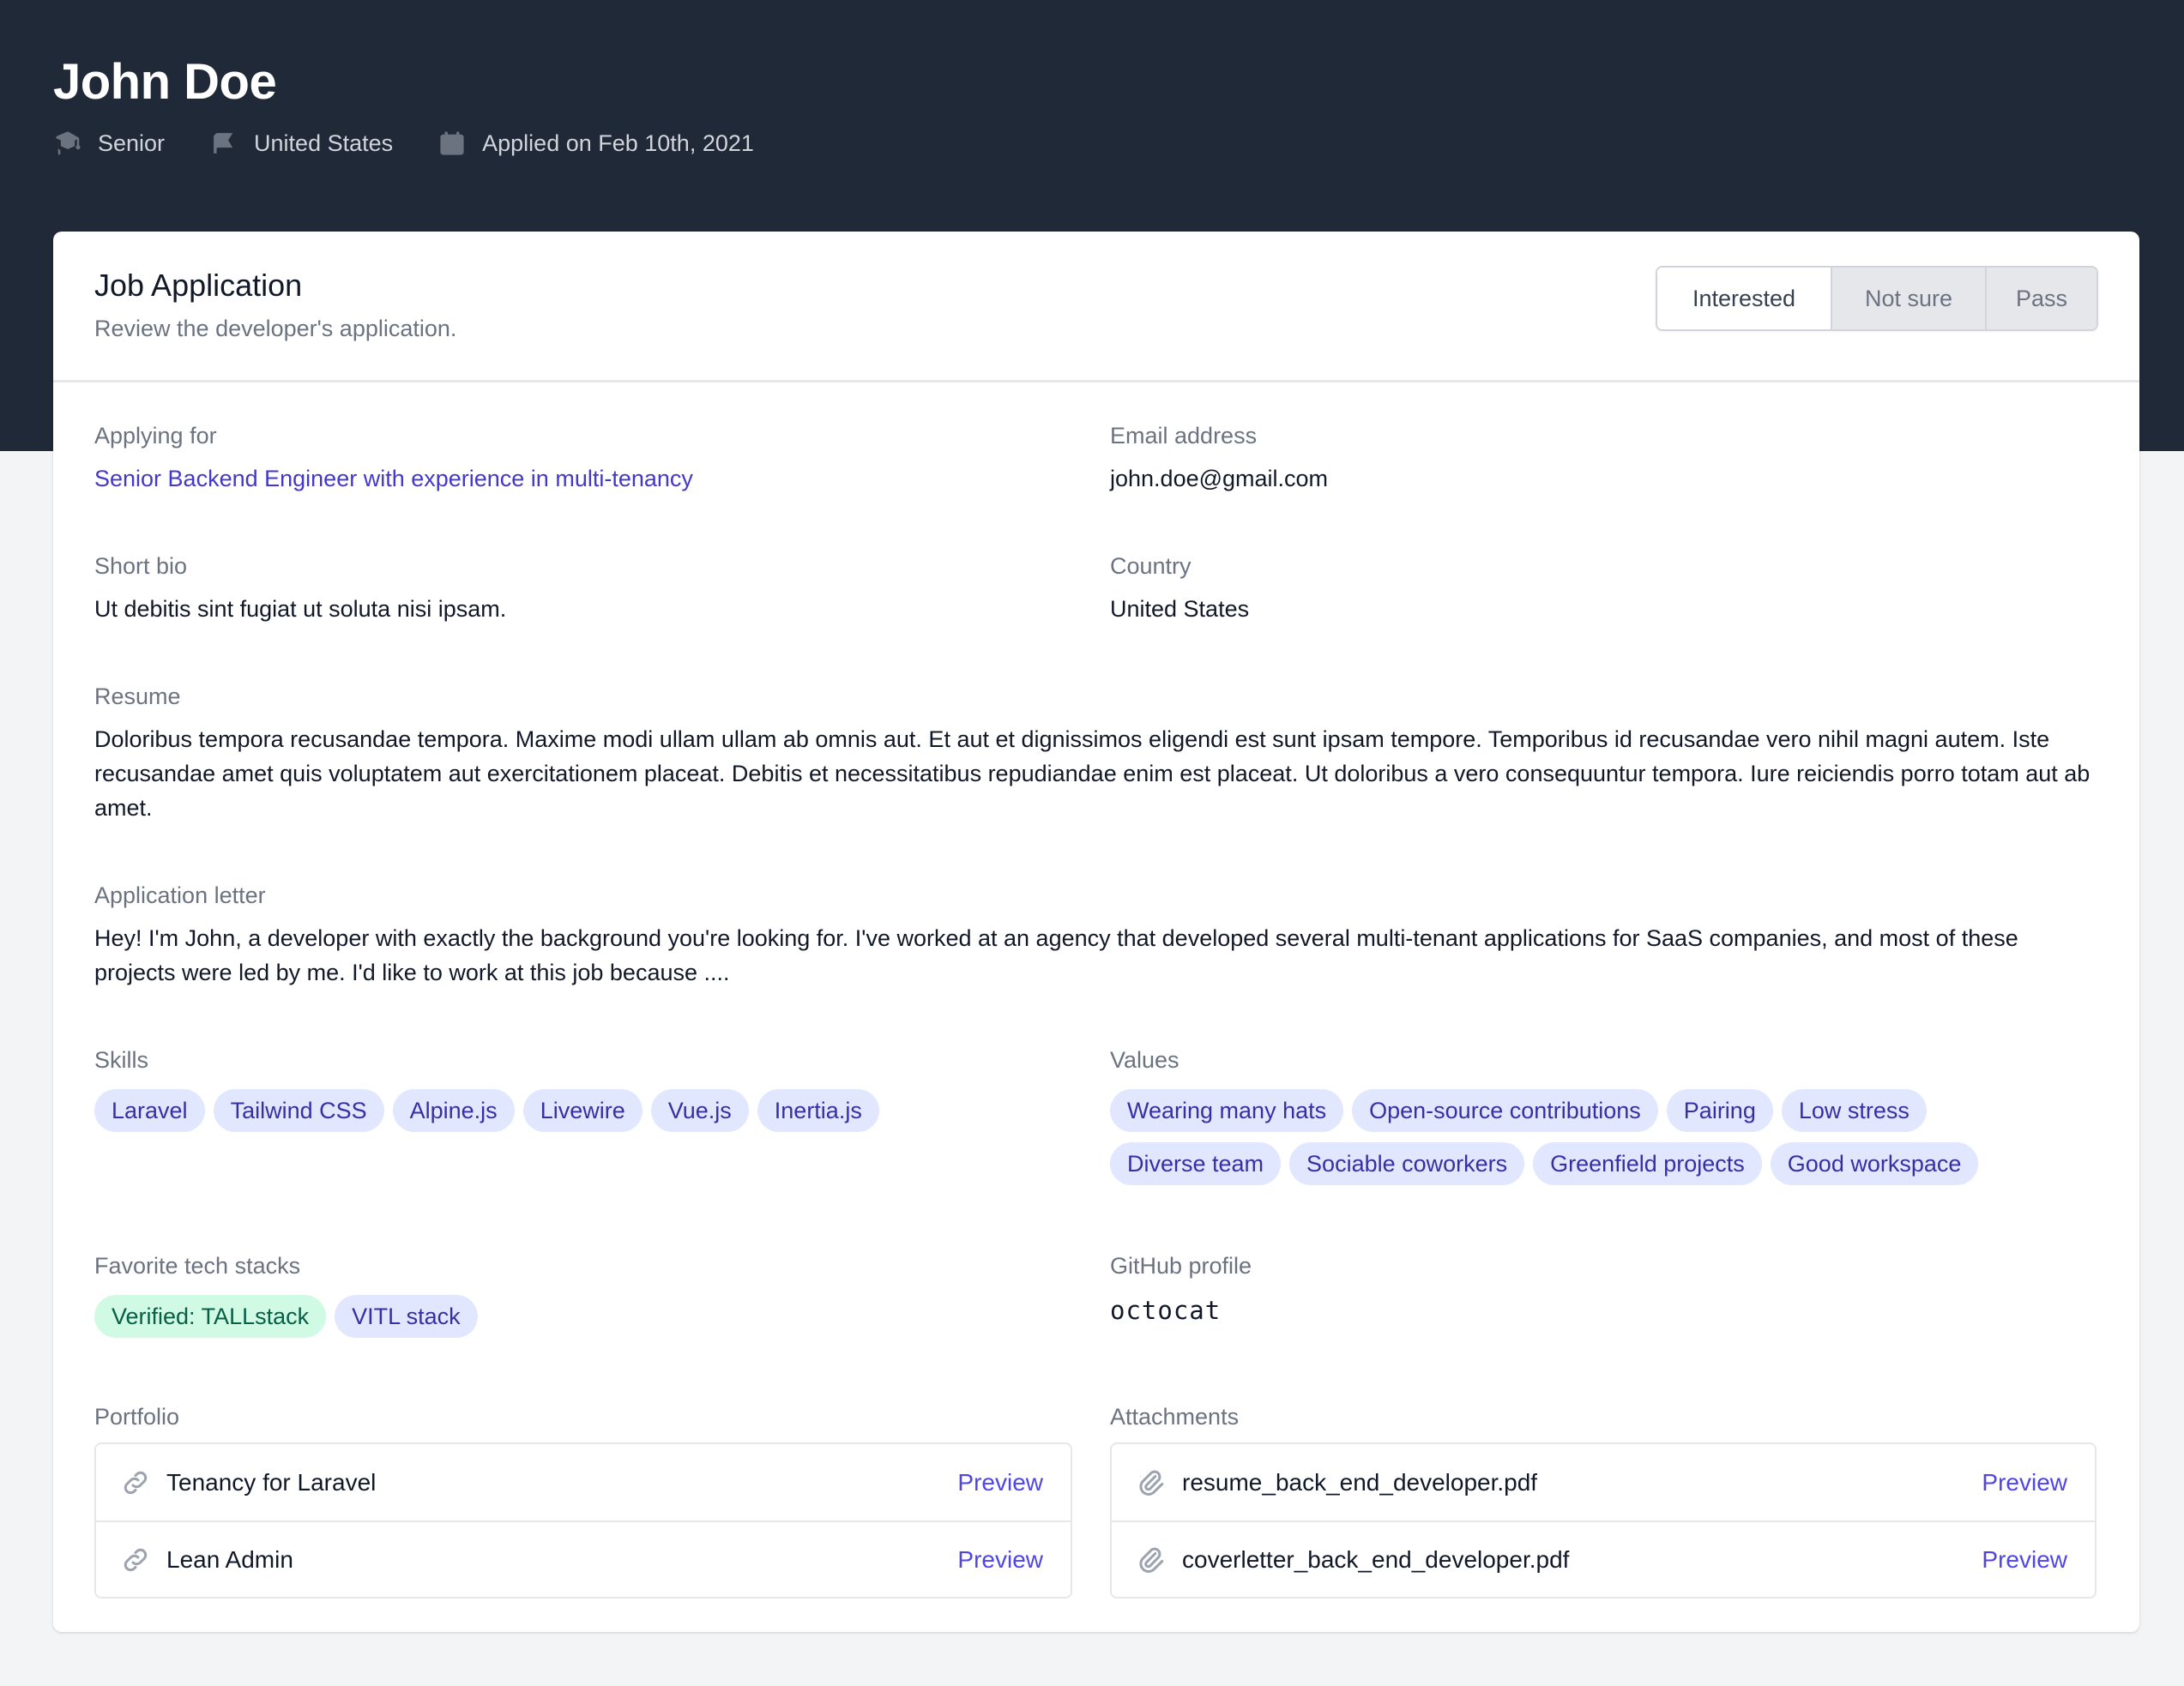 This screenshot has width=2184, height=1686. I want to click on attachments-label: Attachments, so click(1175, 1417).